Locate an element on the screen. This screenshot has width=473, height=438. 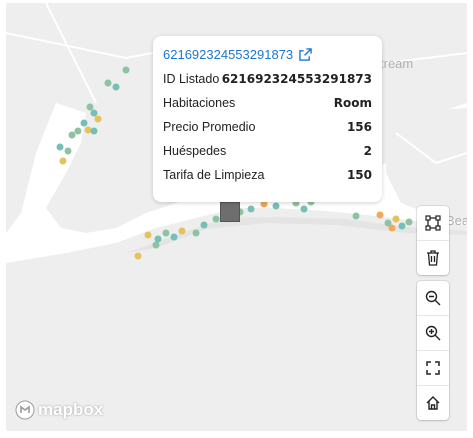
mapbox-logo: mapbox is located at coordinates (58, 410).